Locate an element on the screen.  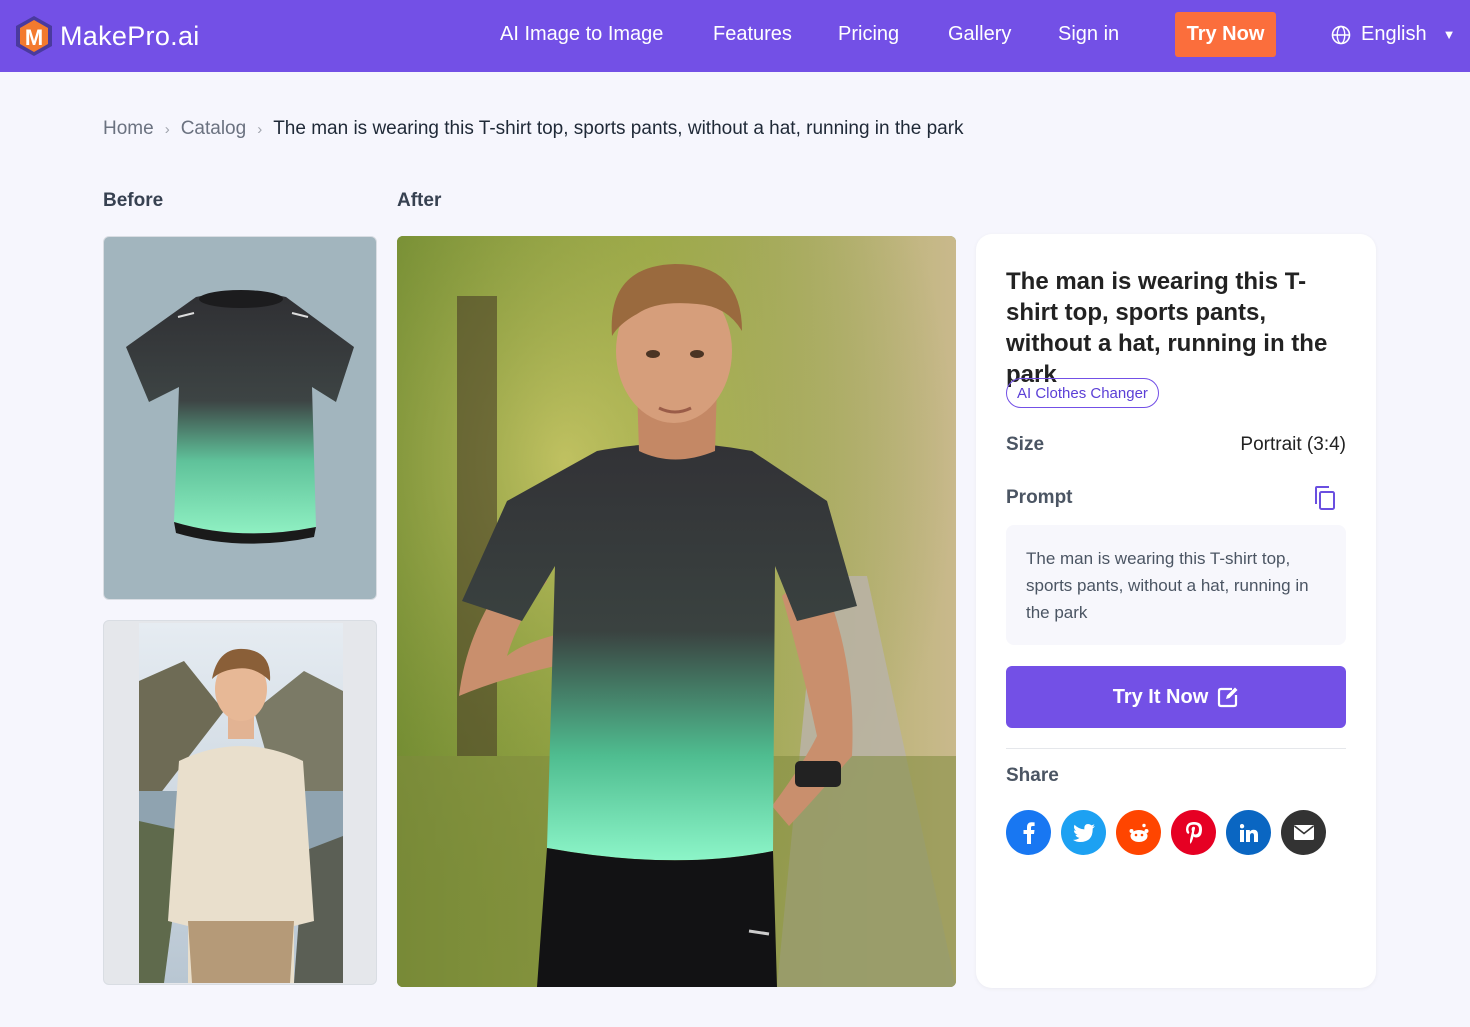
after-label: After is located at coordinates (419, 200).